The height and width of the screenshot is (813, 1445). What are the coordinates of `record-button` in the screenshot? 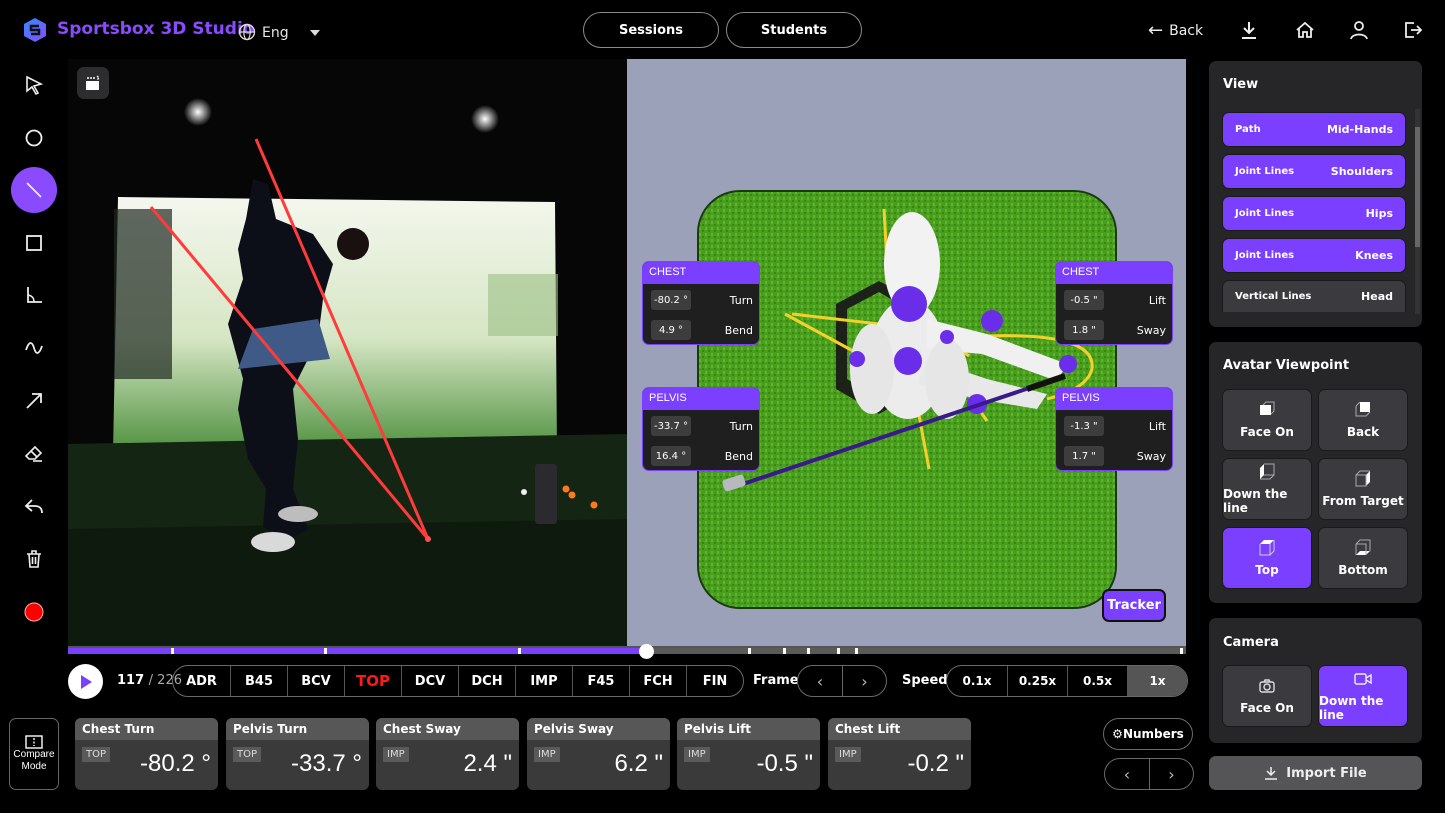 It's located at (34, 612).